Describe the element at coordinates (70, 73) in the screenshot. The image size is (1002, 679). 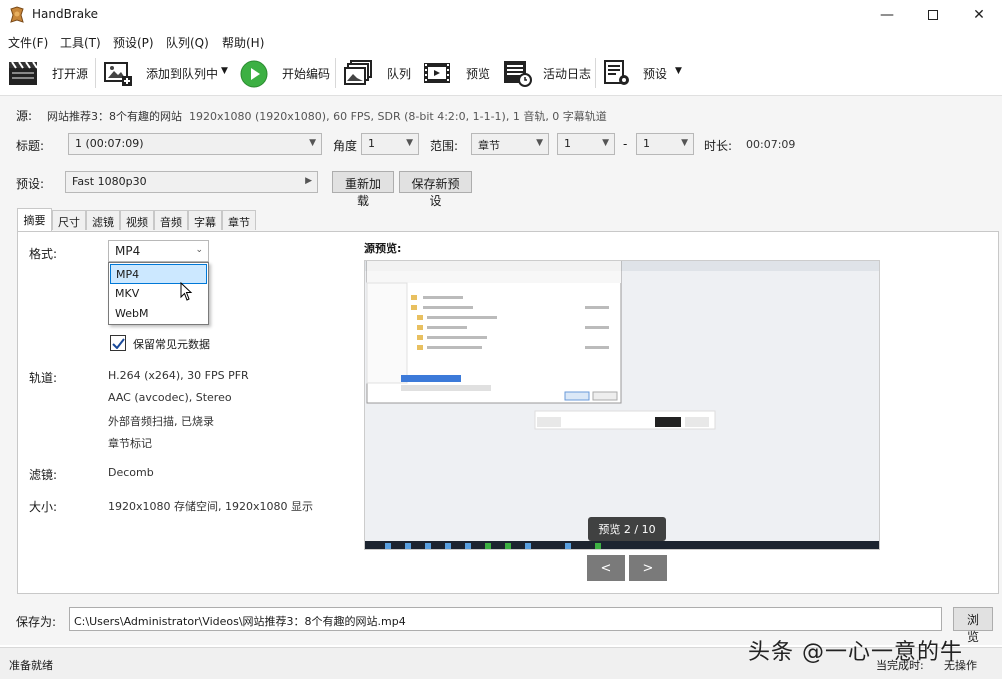
I see `open-source-button: 打开源` at that location.